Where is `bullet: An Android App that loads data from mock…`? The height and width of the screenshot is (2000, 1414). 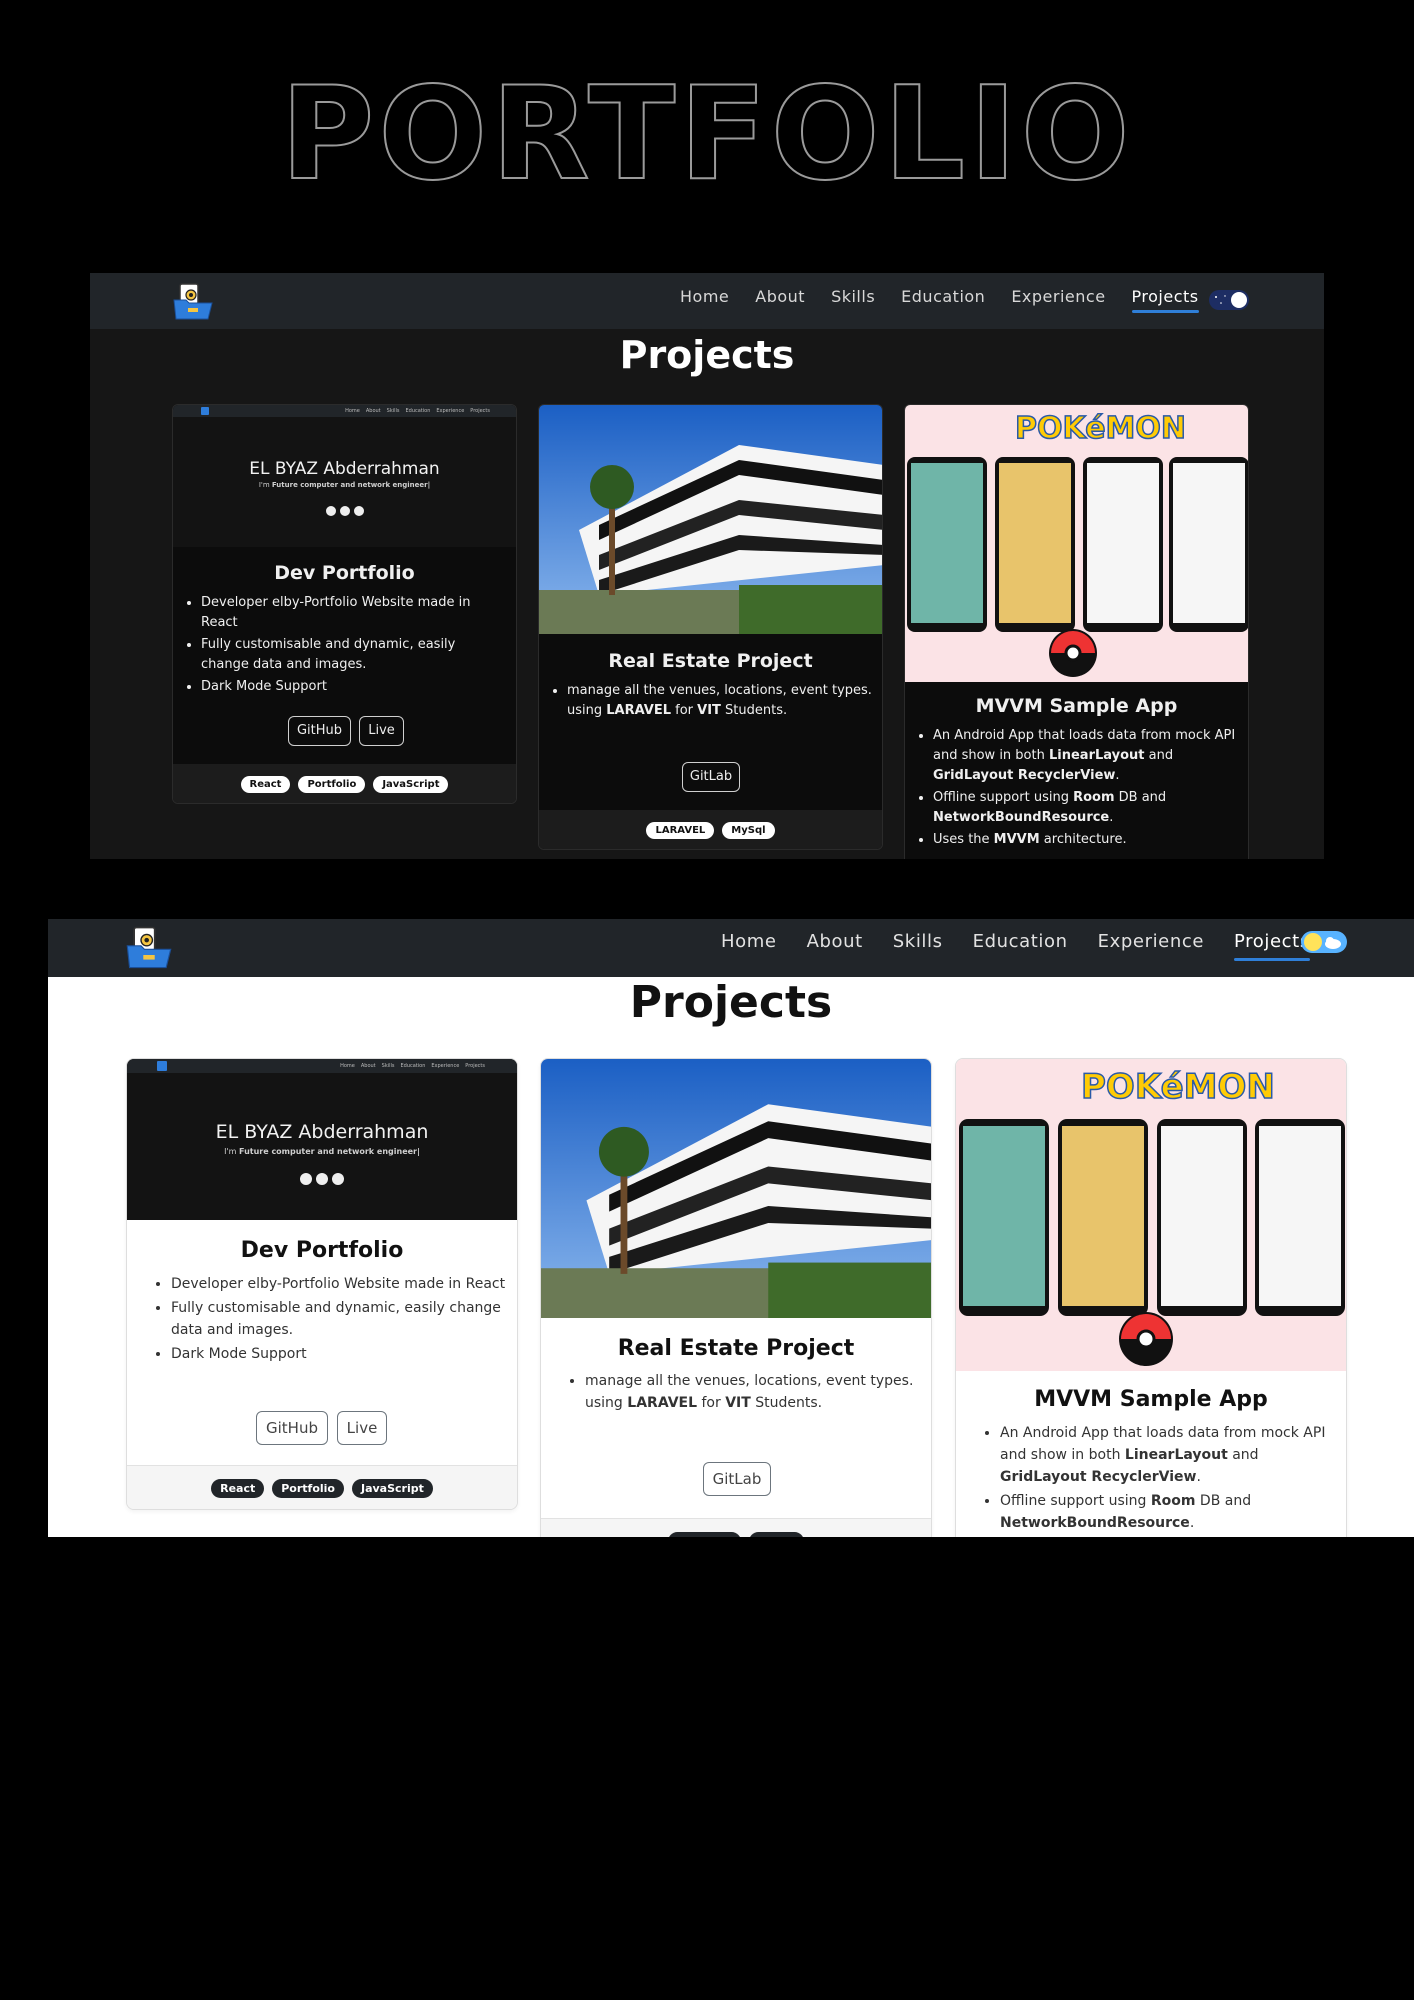 bullet: An Android App that loads data from mock… is located at coordinates (1088, 756).